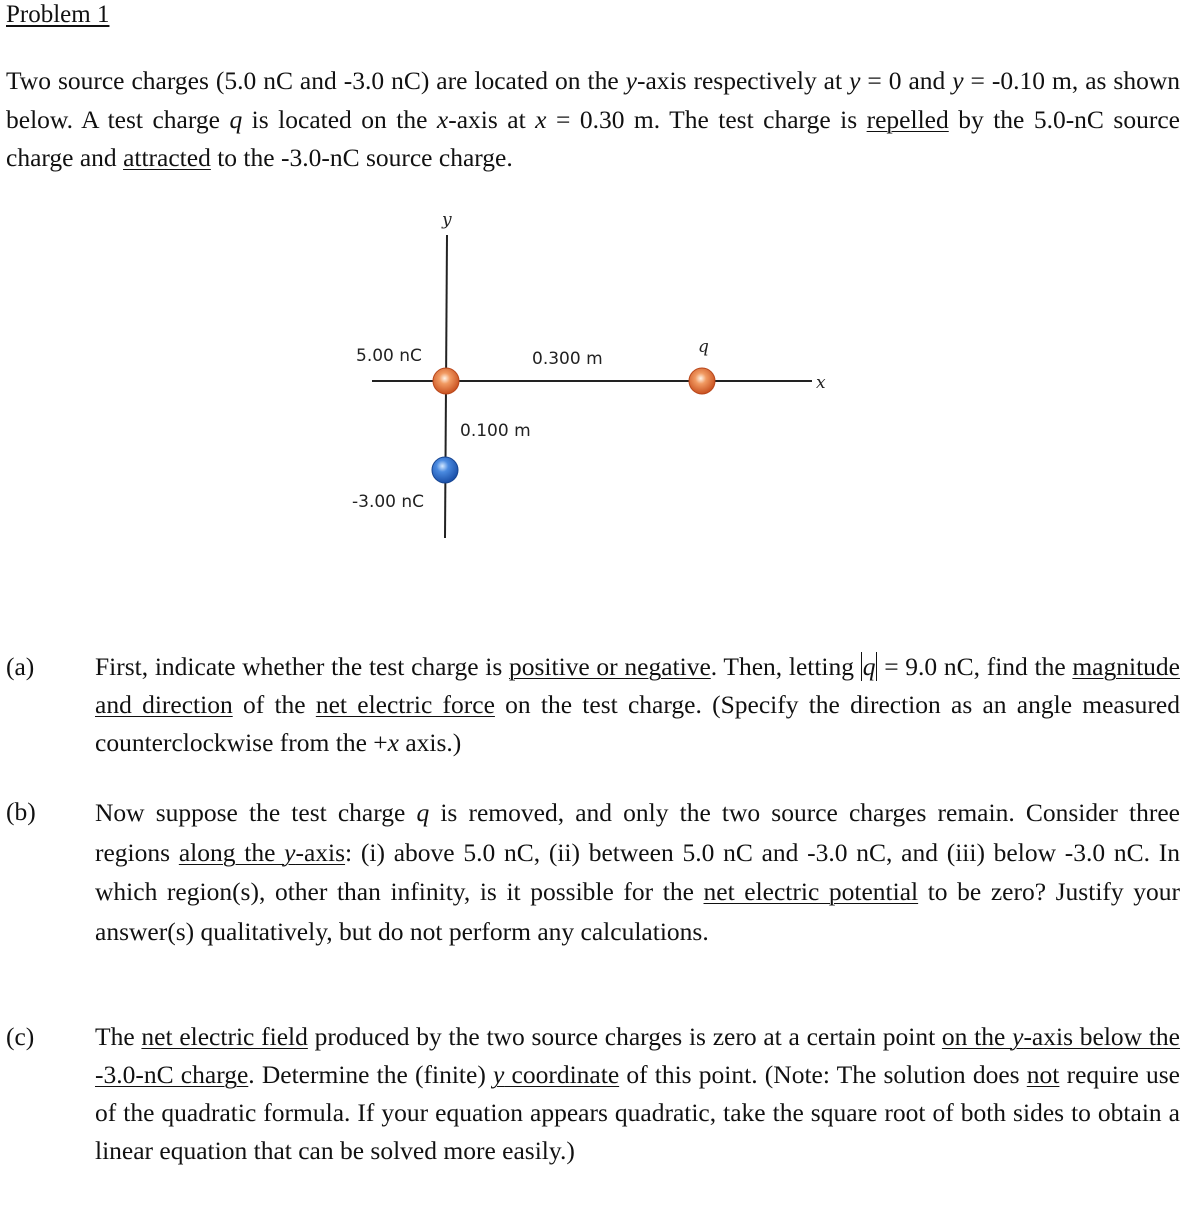  Describe the element at coordinates (743, 80) in the screenshot. I see `text: -axis respectively at` at that location.